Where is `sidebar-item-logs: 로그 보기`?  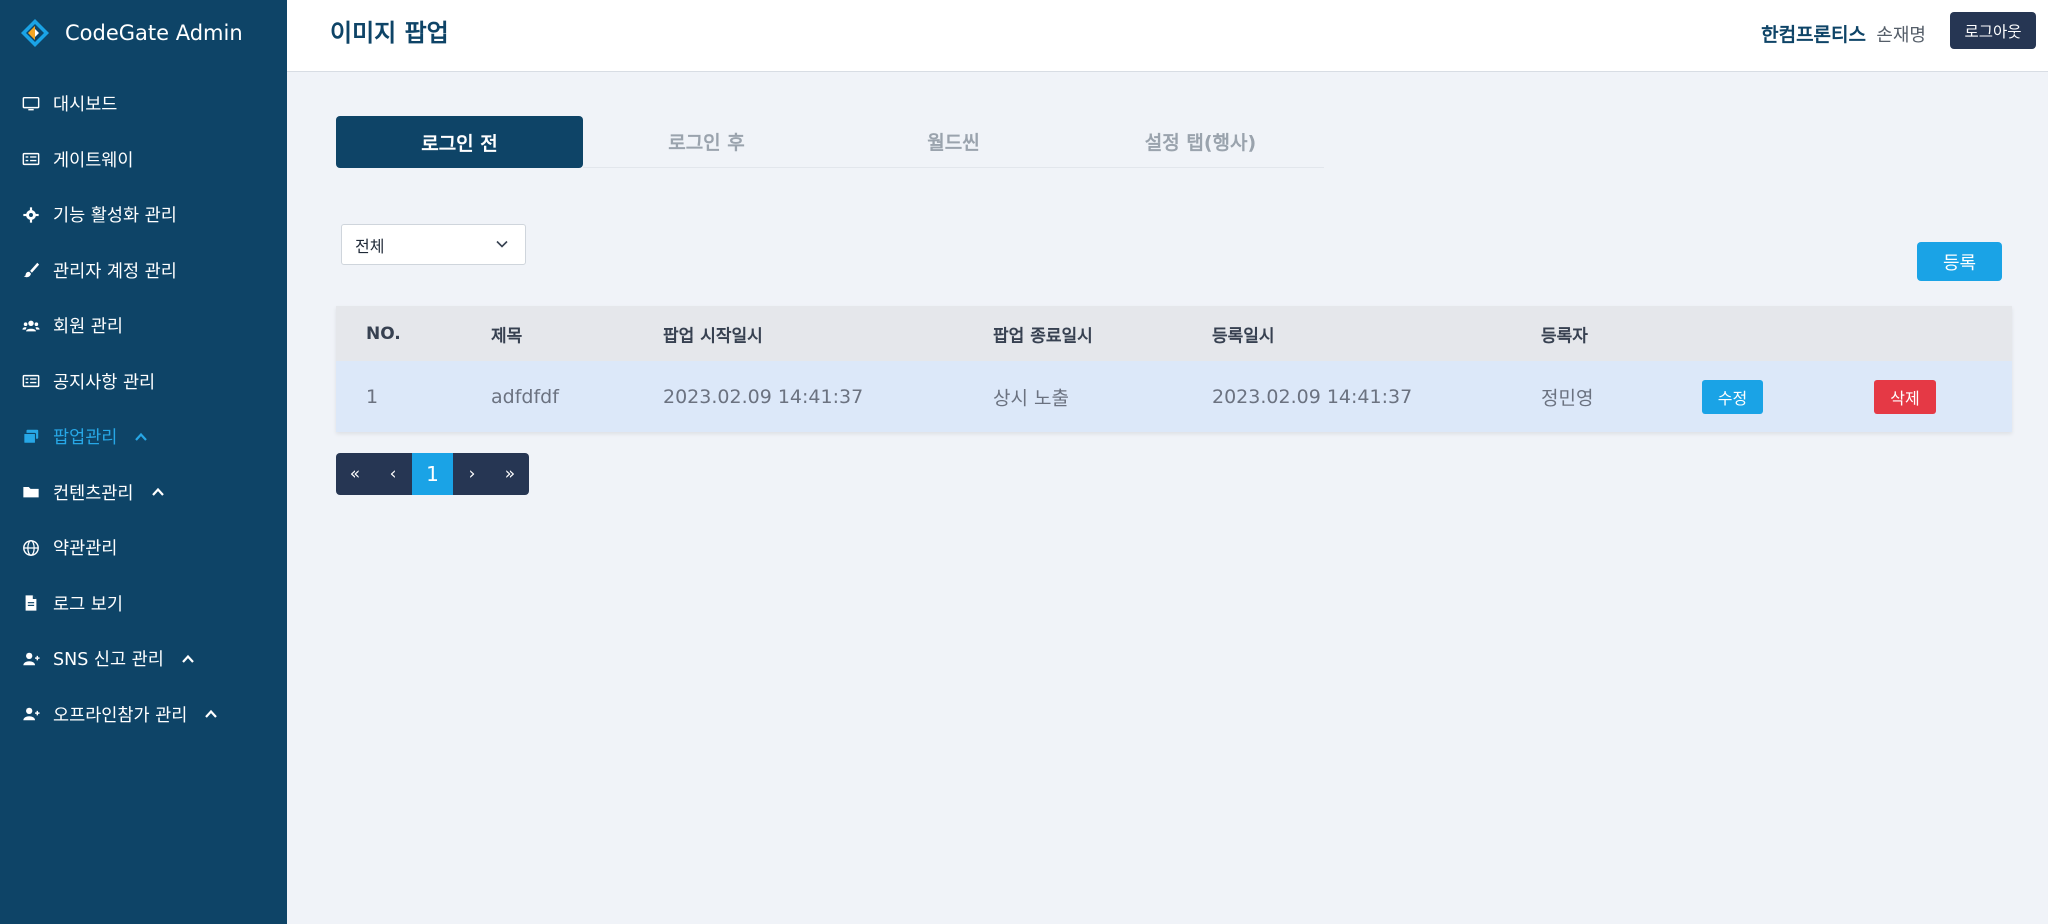 sidebar-item-logs: 로그 보기 is located at coordinates (143, 604).